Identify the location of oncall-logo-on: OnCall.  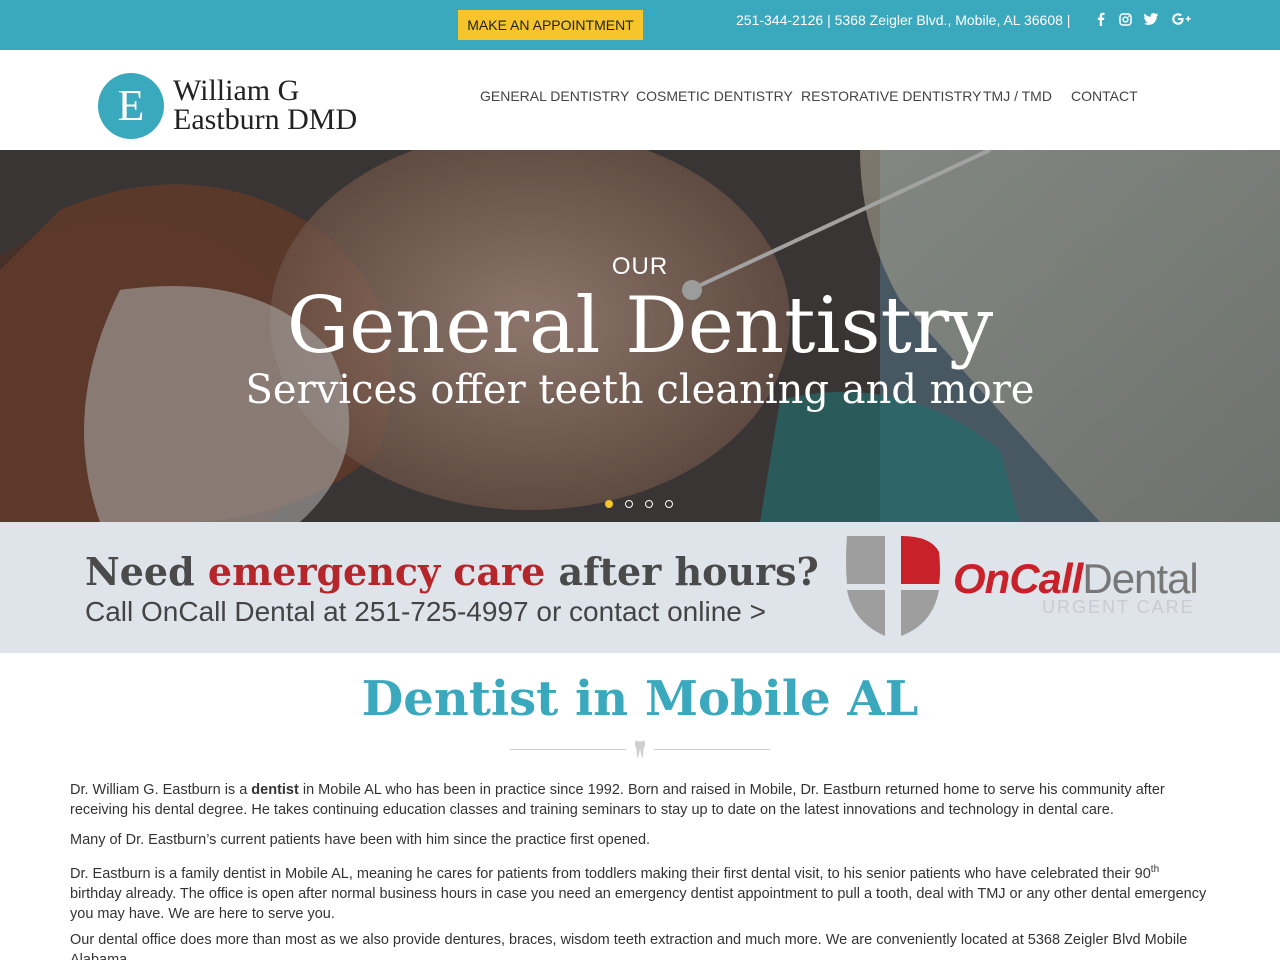
(1018, 578).